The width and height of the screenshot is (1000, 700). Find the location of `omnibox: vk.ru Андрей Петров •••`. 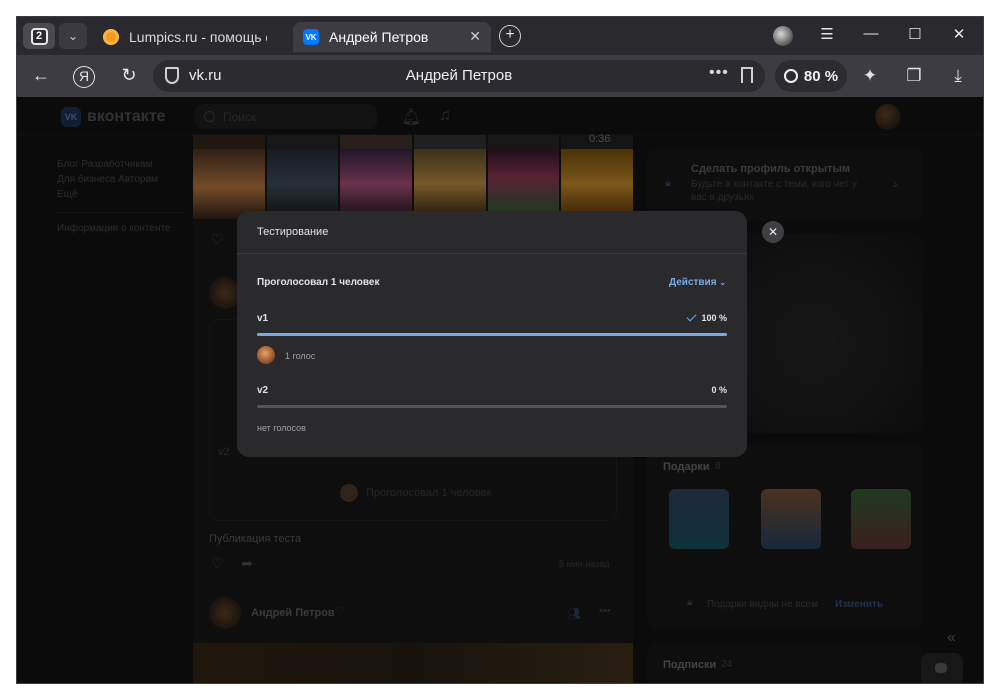

omnibox: vk.ru Андрей Петров ••• is located at coordinates (459, 76).